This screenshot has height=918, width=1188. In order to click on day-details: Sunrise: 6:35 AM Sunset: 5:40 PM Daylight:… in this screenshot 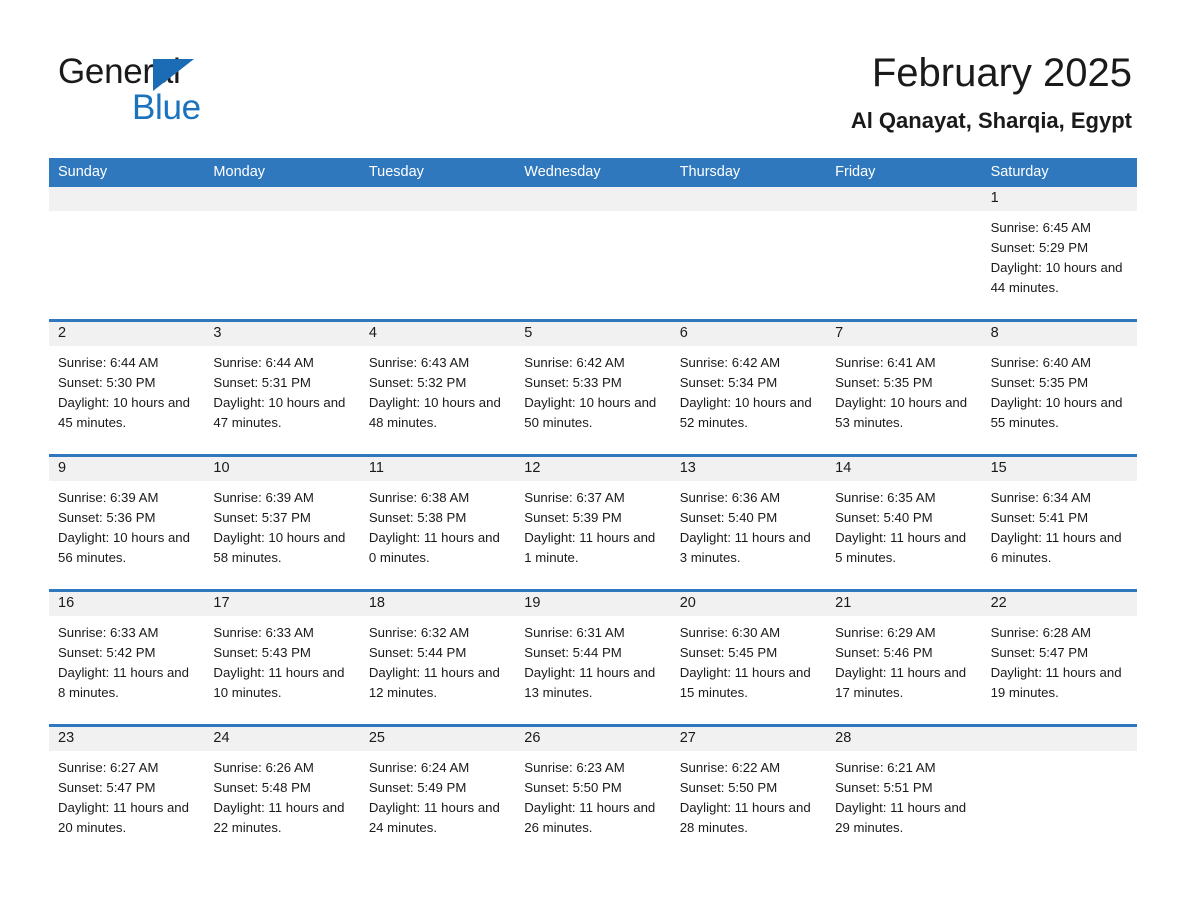, I will do `click(903, 524)`.